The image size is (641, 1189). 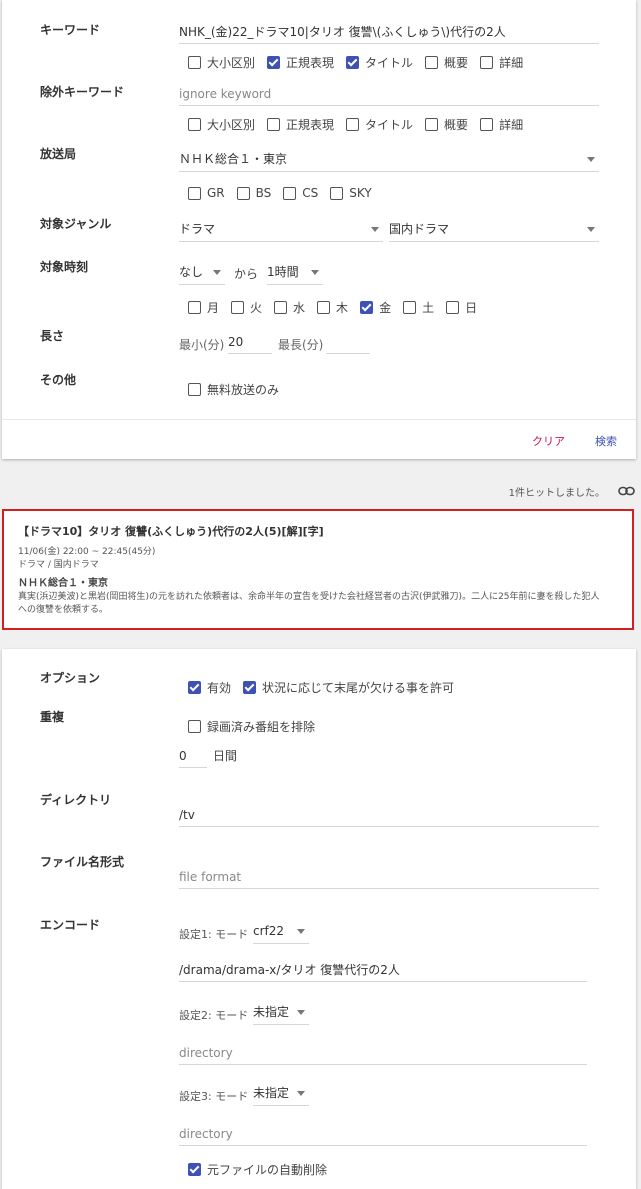 I want to click on duration-label: 長さ, so click(x=52, y=336).